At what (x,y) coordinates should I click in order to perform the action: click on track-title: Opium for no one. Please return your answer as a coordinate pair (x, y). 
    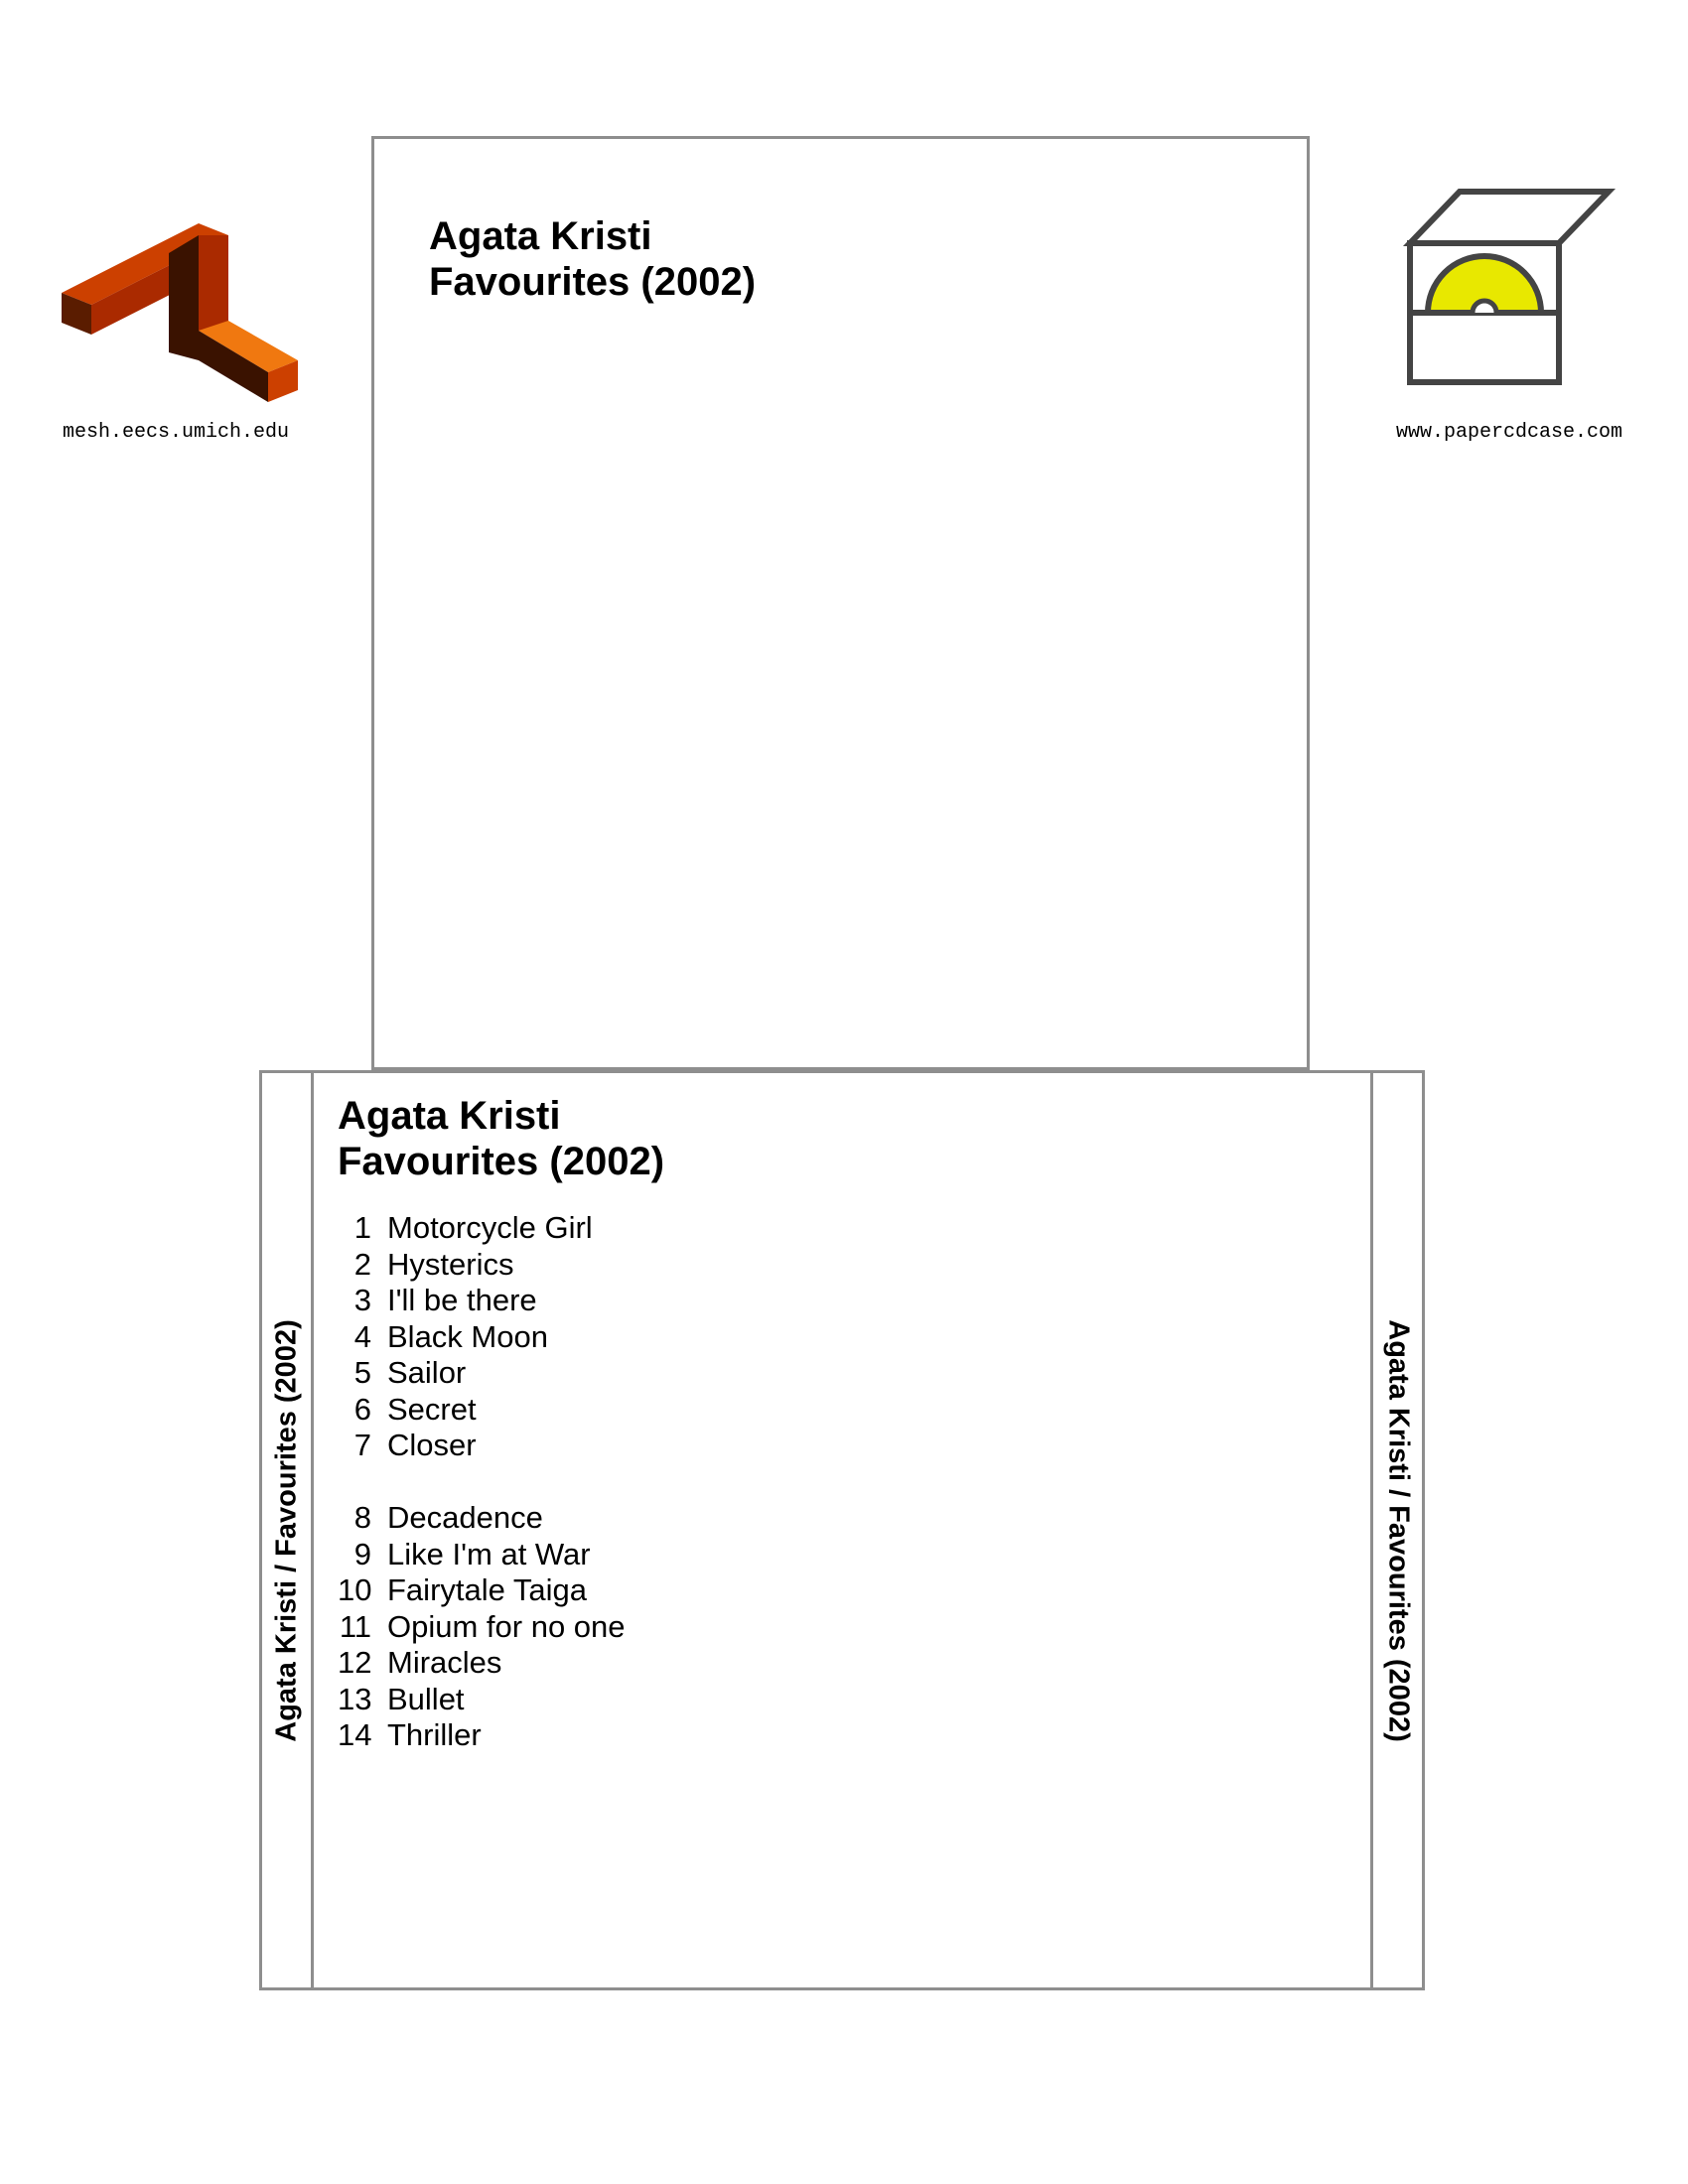
    Looking at the image, I should click on (506, 1626).